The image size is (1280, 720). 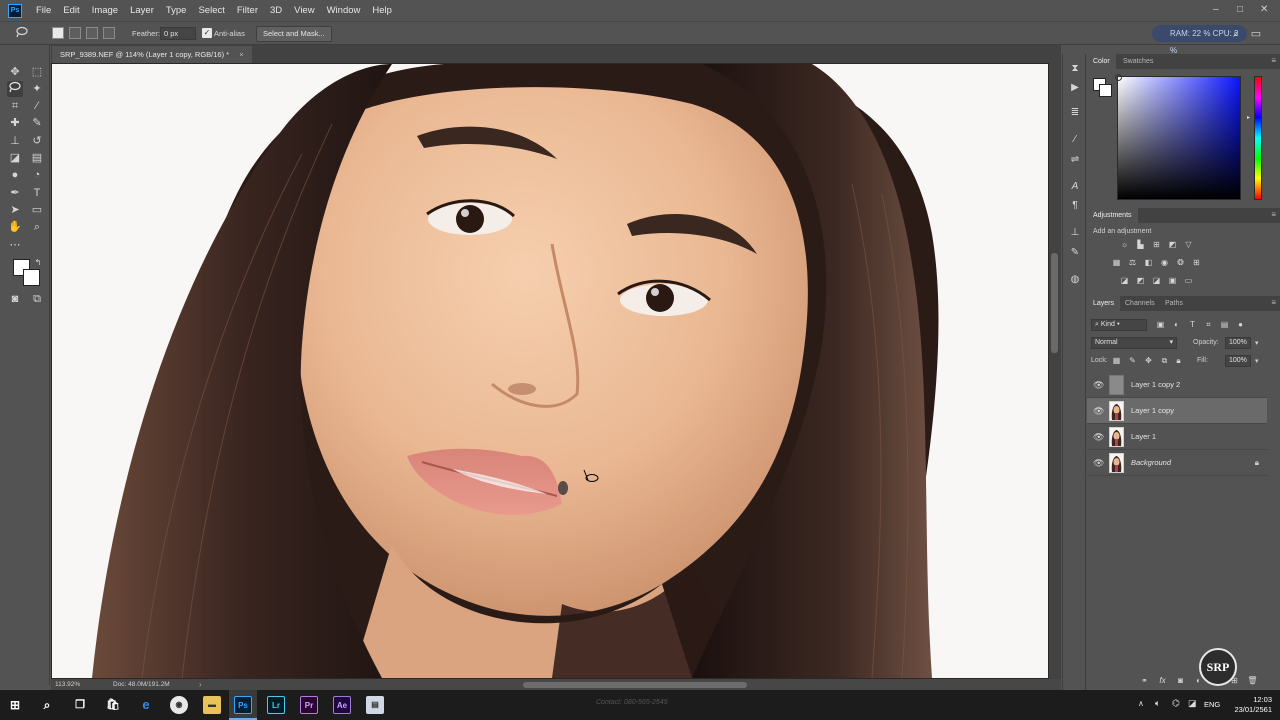 What do you see at coordinates (1075, 88) in the screenshot?
I see `actions-panel-icon: ▶` at bounding box center [1075, 88].